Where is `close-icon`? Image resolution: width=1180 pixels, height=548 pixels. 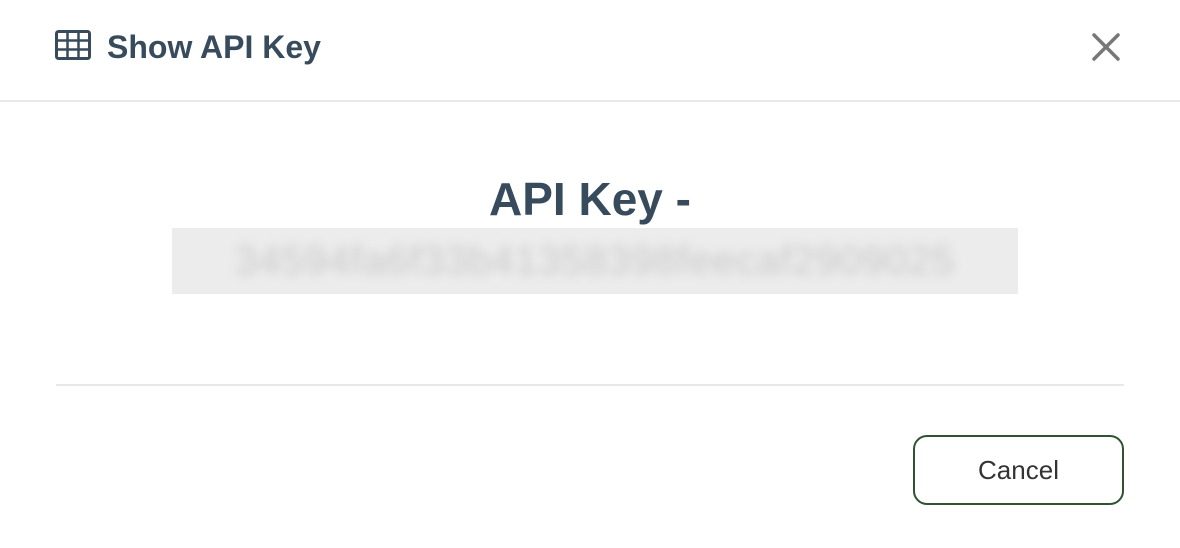
close-icon is located at coordinates (1106, 47).